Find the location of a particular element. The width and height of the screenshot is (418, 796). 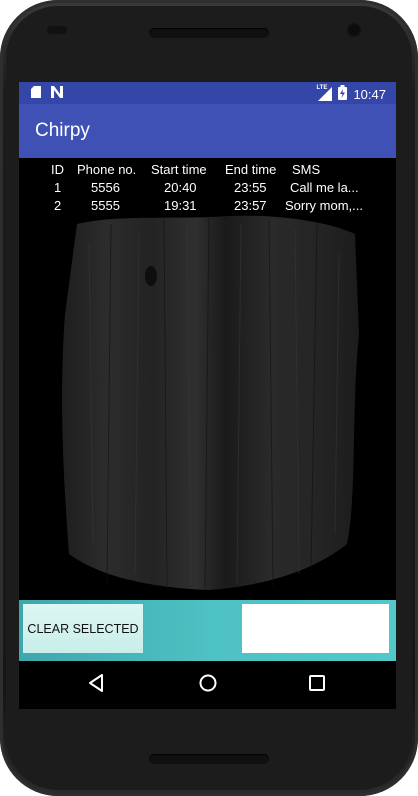

blank-panel is located at coordinates (315, 628).